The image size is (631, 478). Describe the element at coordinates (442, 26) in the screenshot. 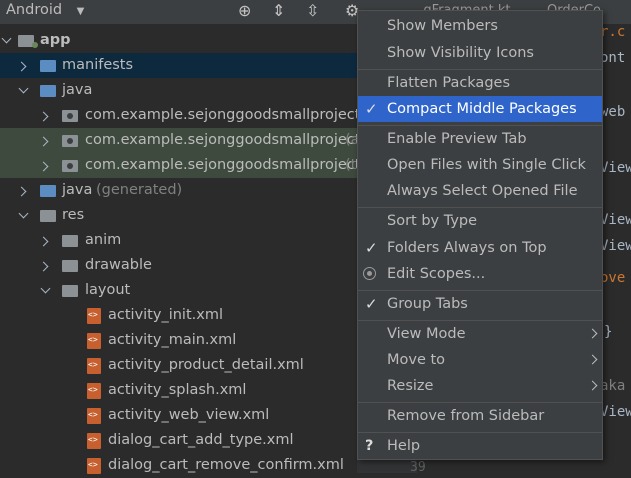

I see `menu-item-label: Show Members` at that location.